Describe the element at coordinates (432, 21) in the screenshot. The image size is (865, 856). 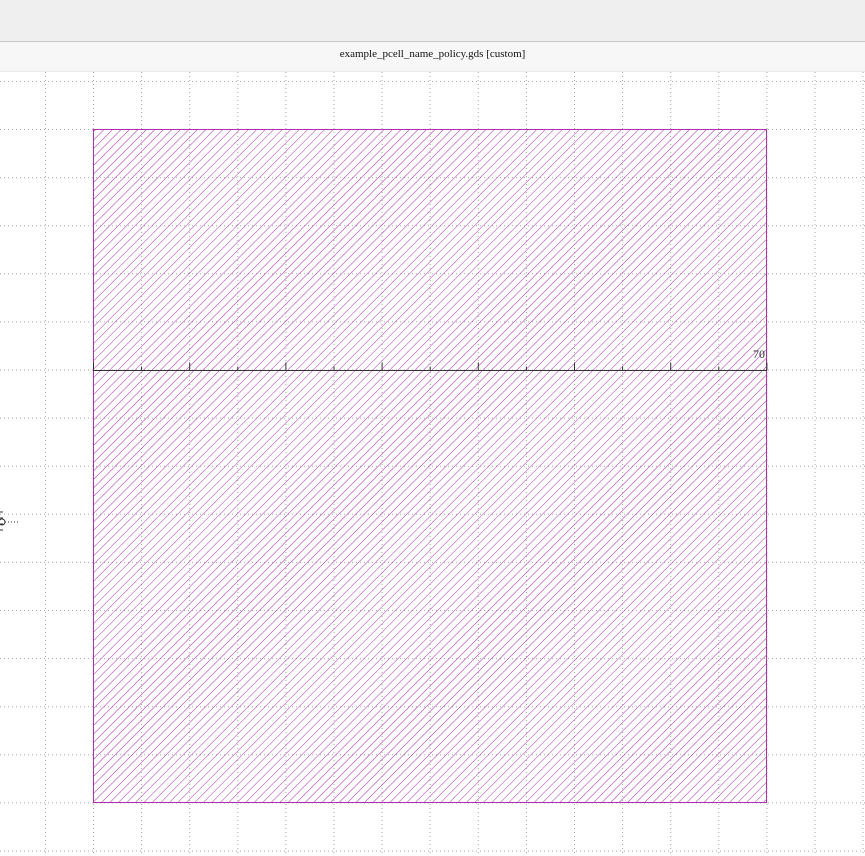
I see `toolbar-area` at that location.